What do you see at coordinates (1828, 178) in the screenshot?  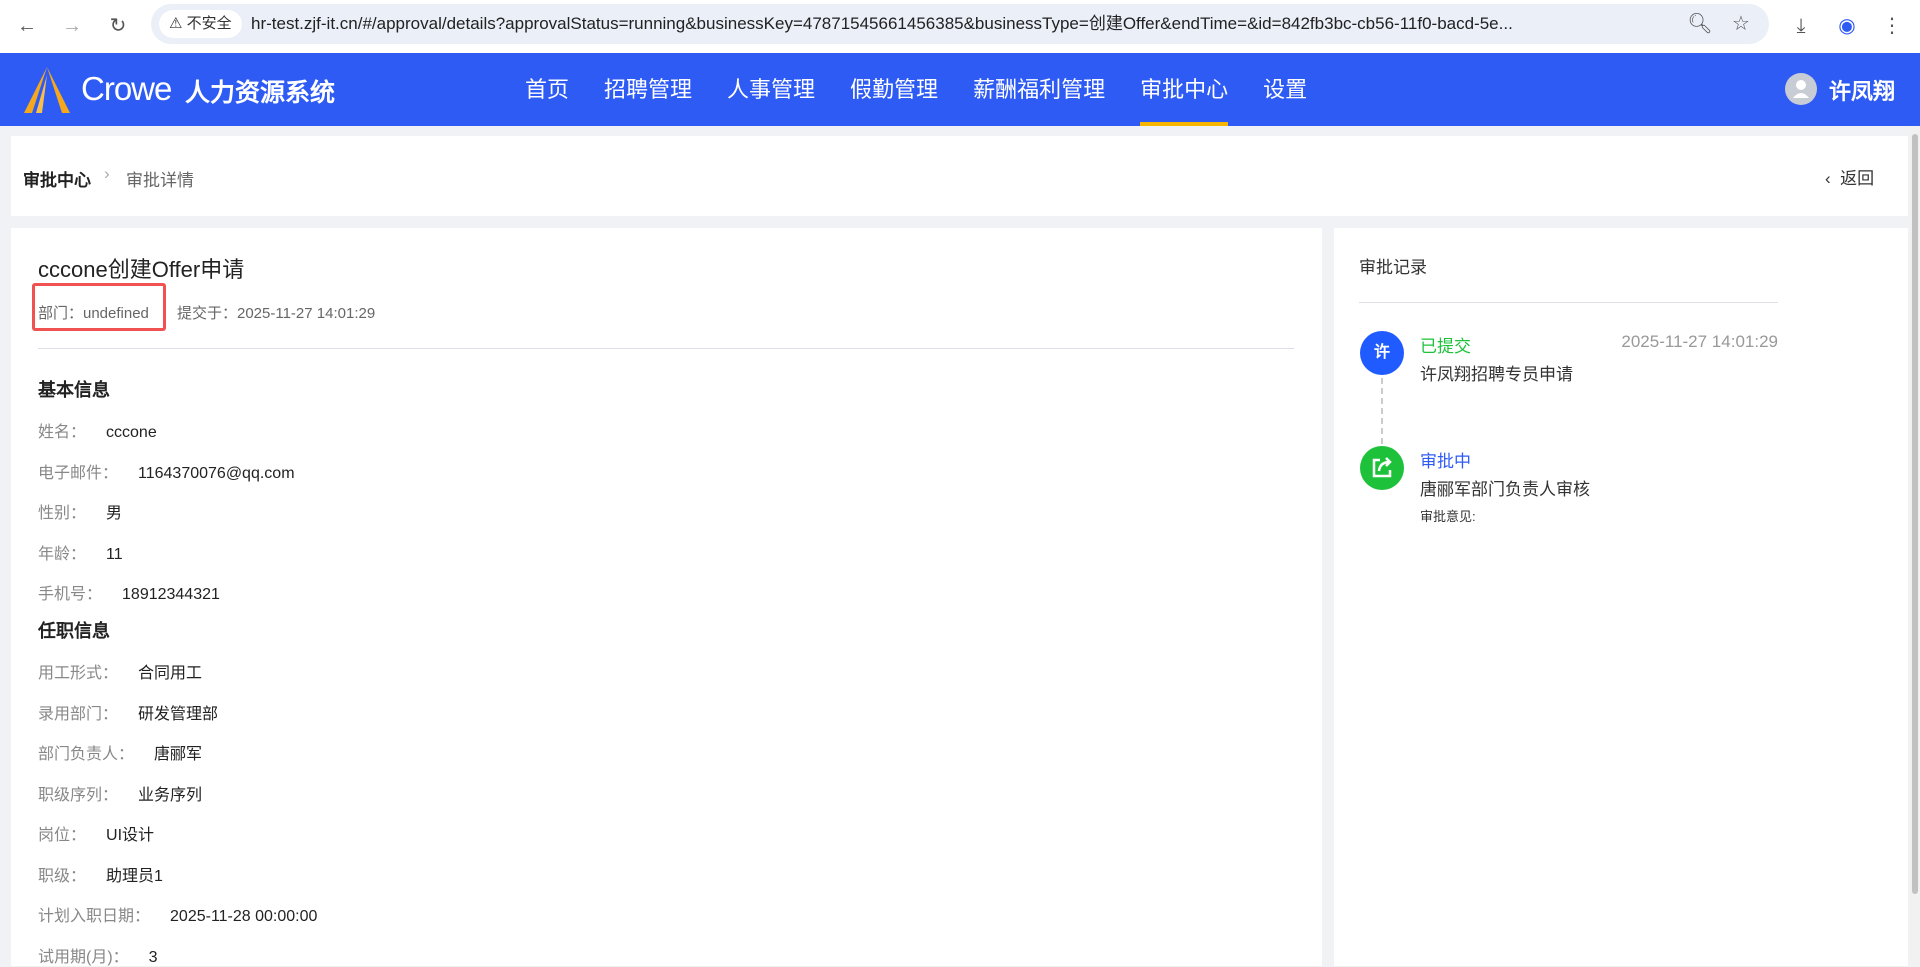 I see `chevron-left-icon: ‹` at bounding box center [1828, 178].